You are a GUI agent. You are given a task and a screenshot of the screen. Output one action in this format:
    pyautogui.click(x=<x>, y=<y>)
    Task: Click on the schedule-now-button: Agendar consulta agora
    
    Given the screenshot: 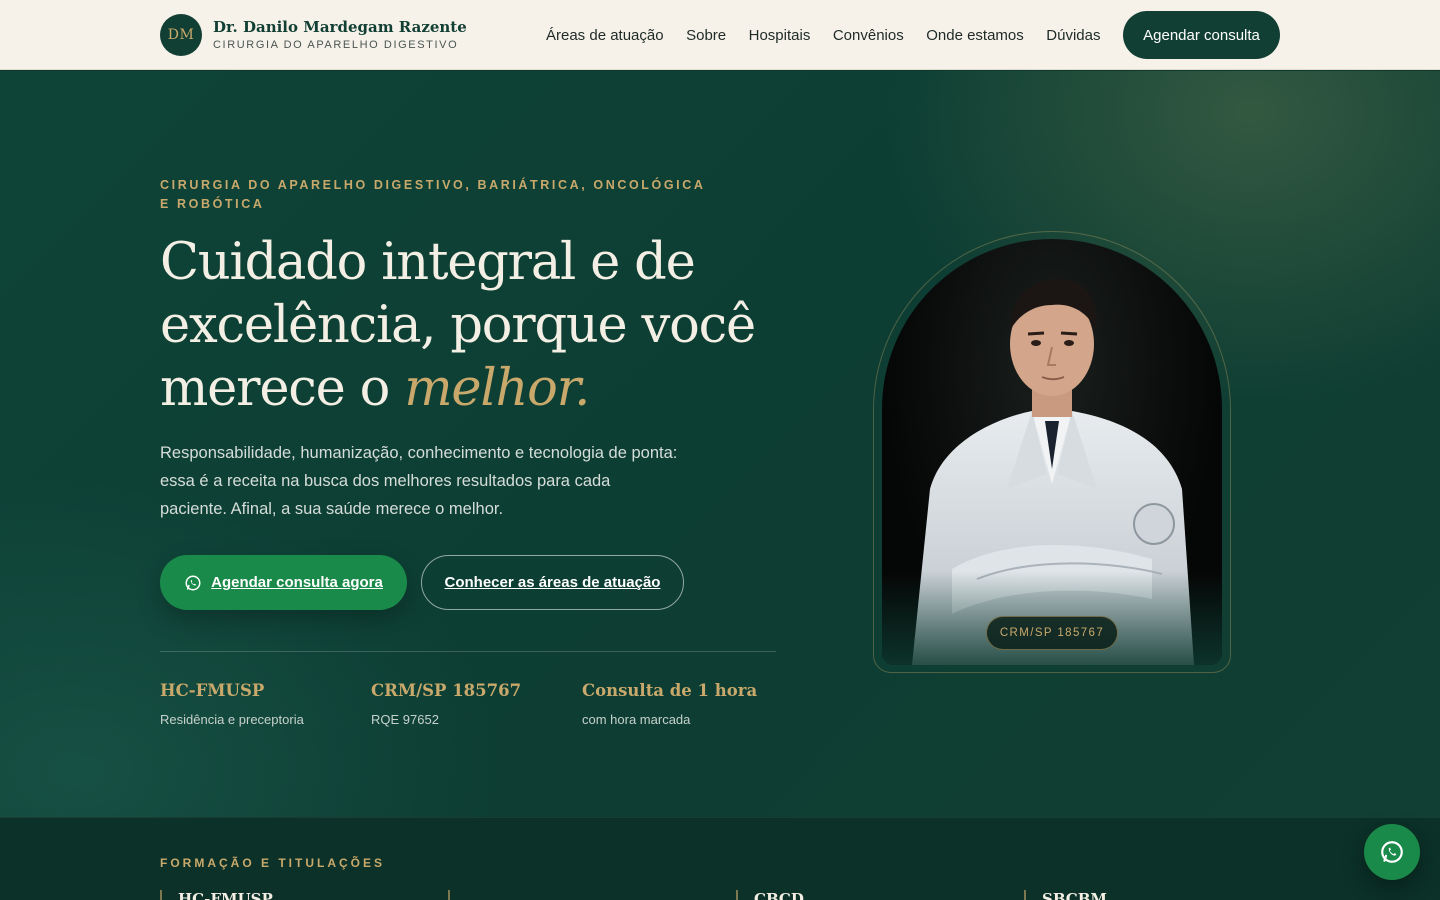 What is the action you would take?
    pyautogui.click(x=283, y=582)
    